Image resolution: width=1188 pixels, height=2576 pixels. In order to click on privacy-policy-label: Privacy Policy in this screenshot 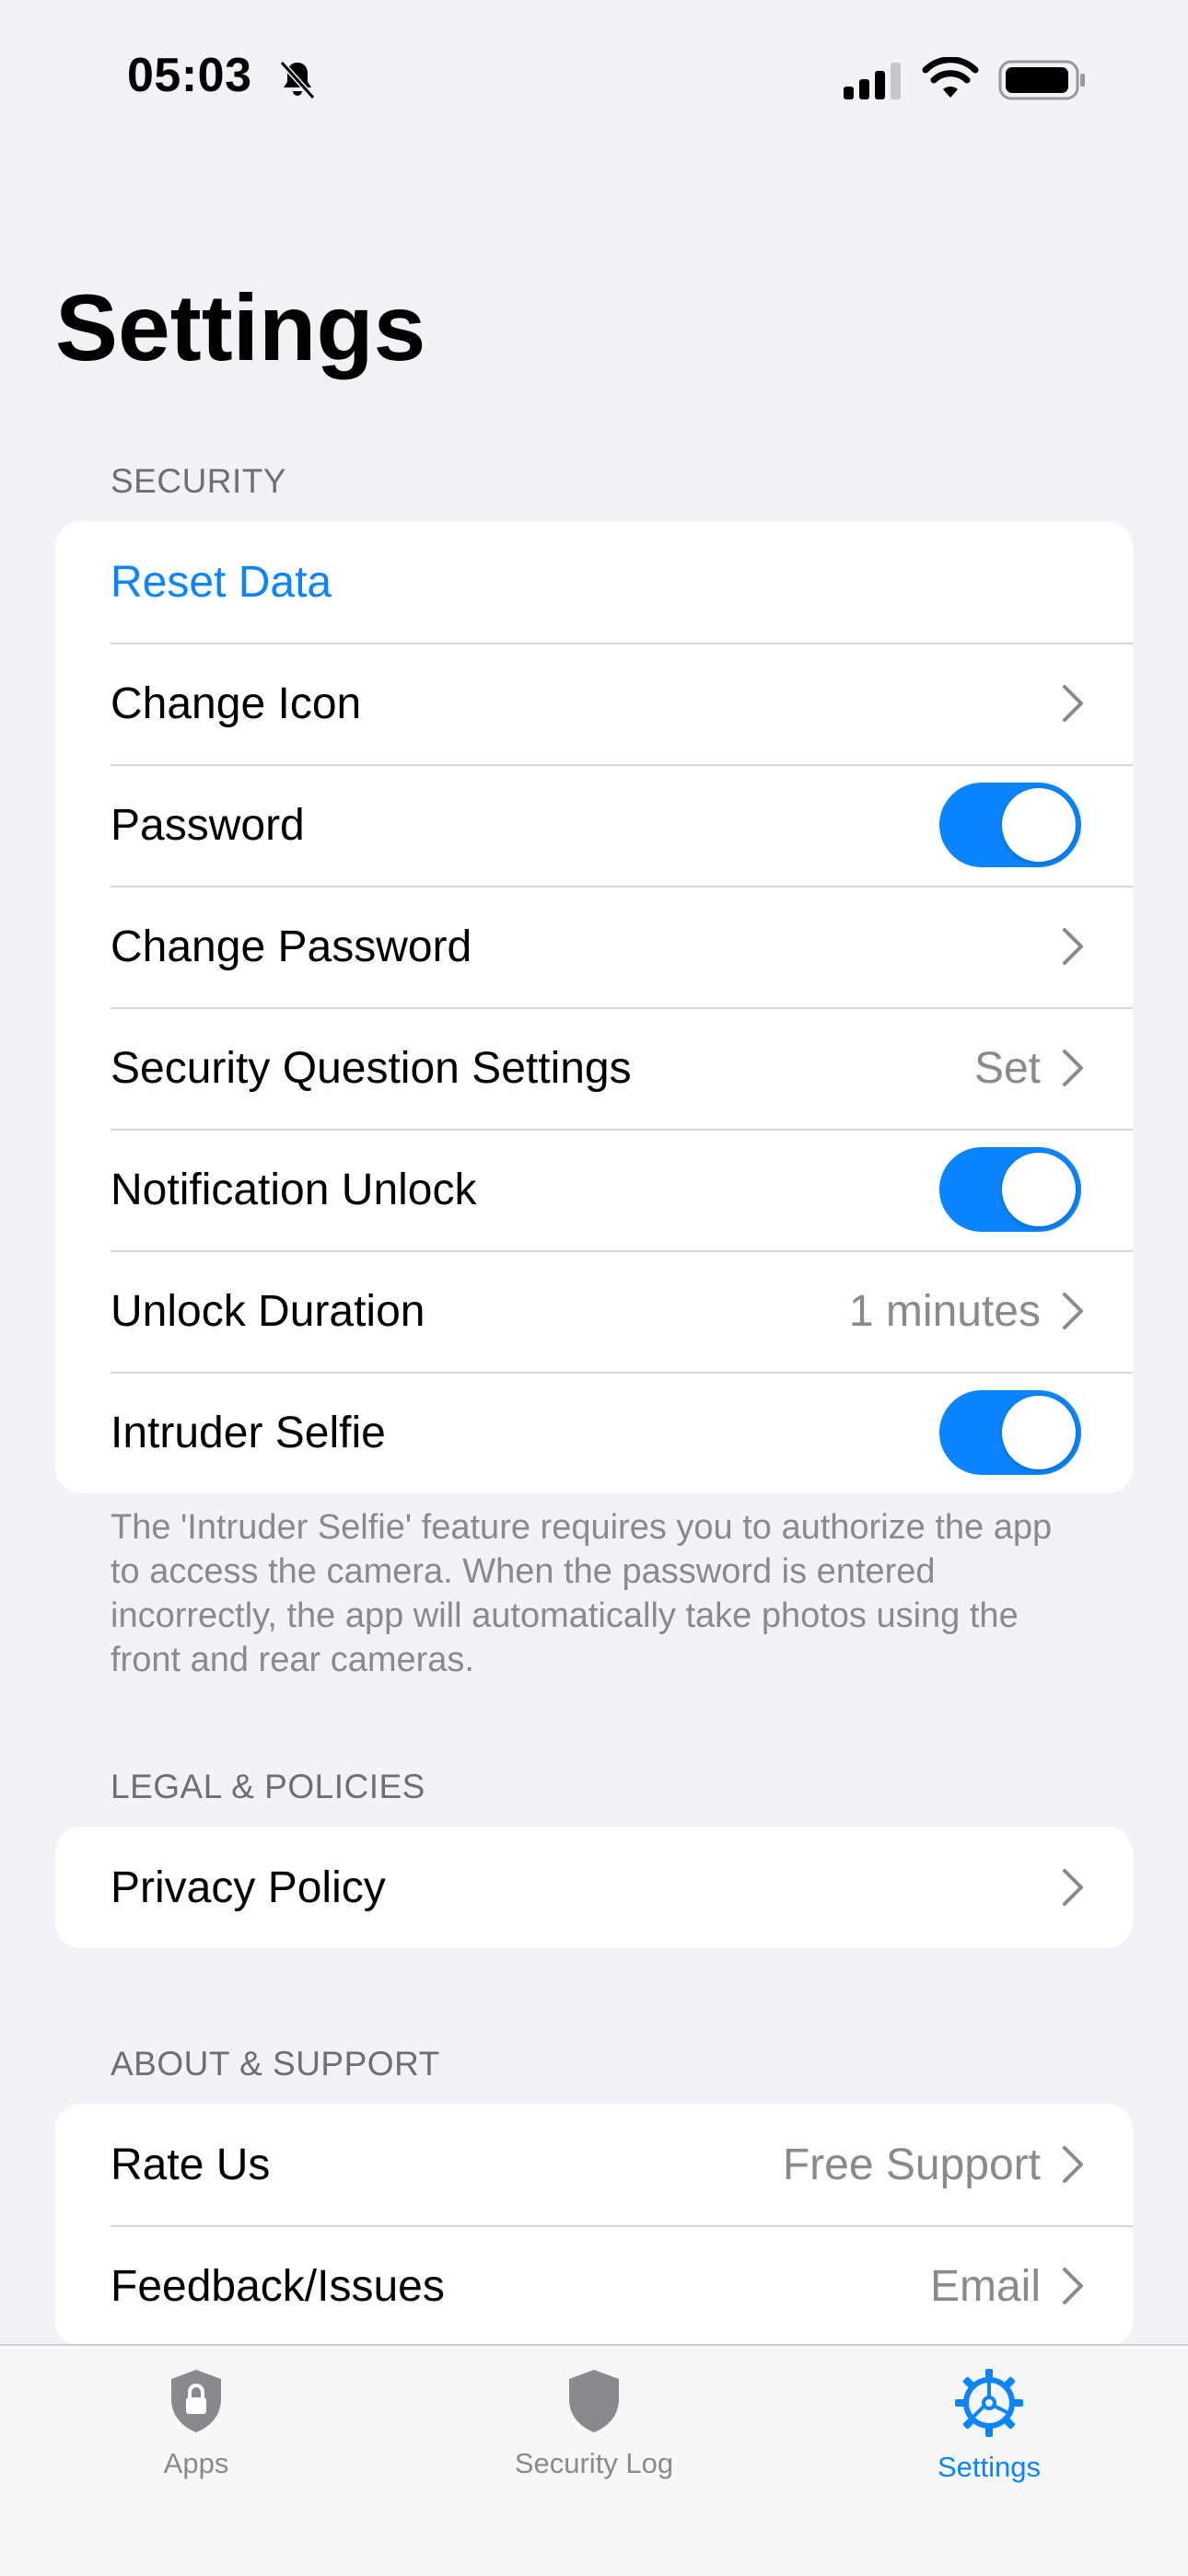, I will do `click(249, 1887)`.